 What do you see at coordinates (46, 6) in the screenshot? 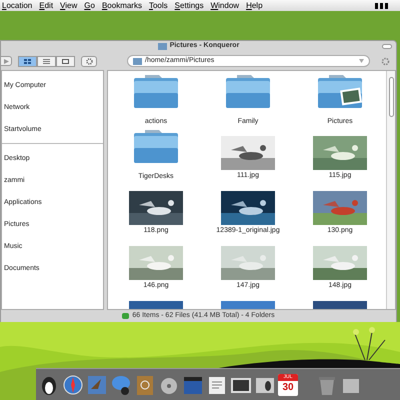
I see `menu-item: Edit` at bounding box center [46, 6].